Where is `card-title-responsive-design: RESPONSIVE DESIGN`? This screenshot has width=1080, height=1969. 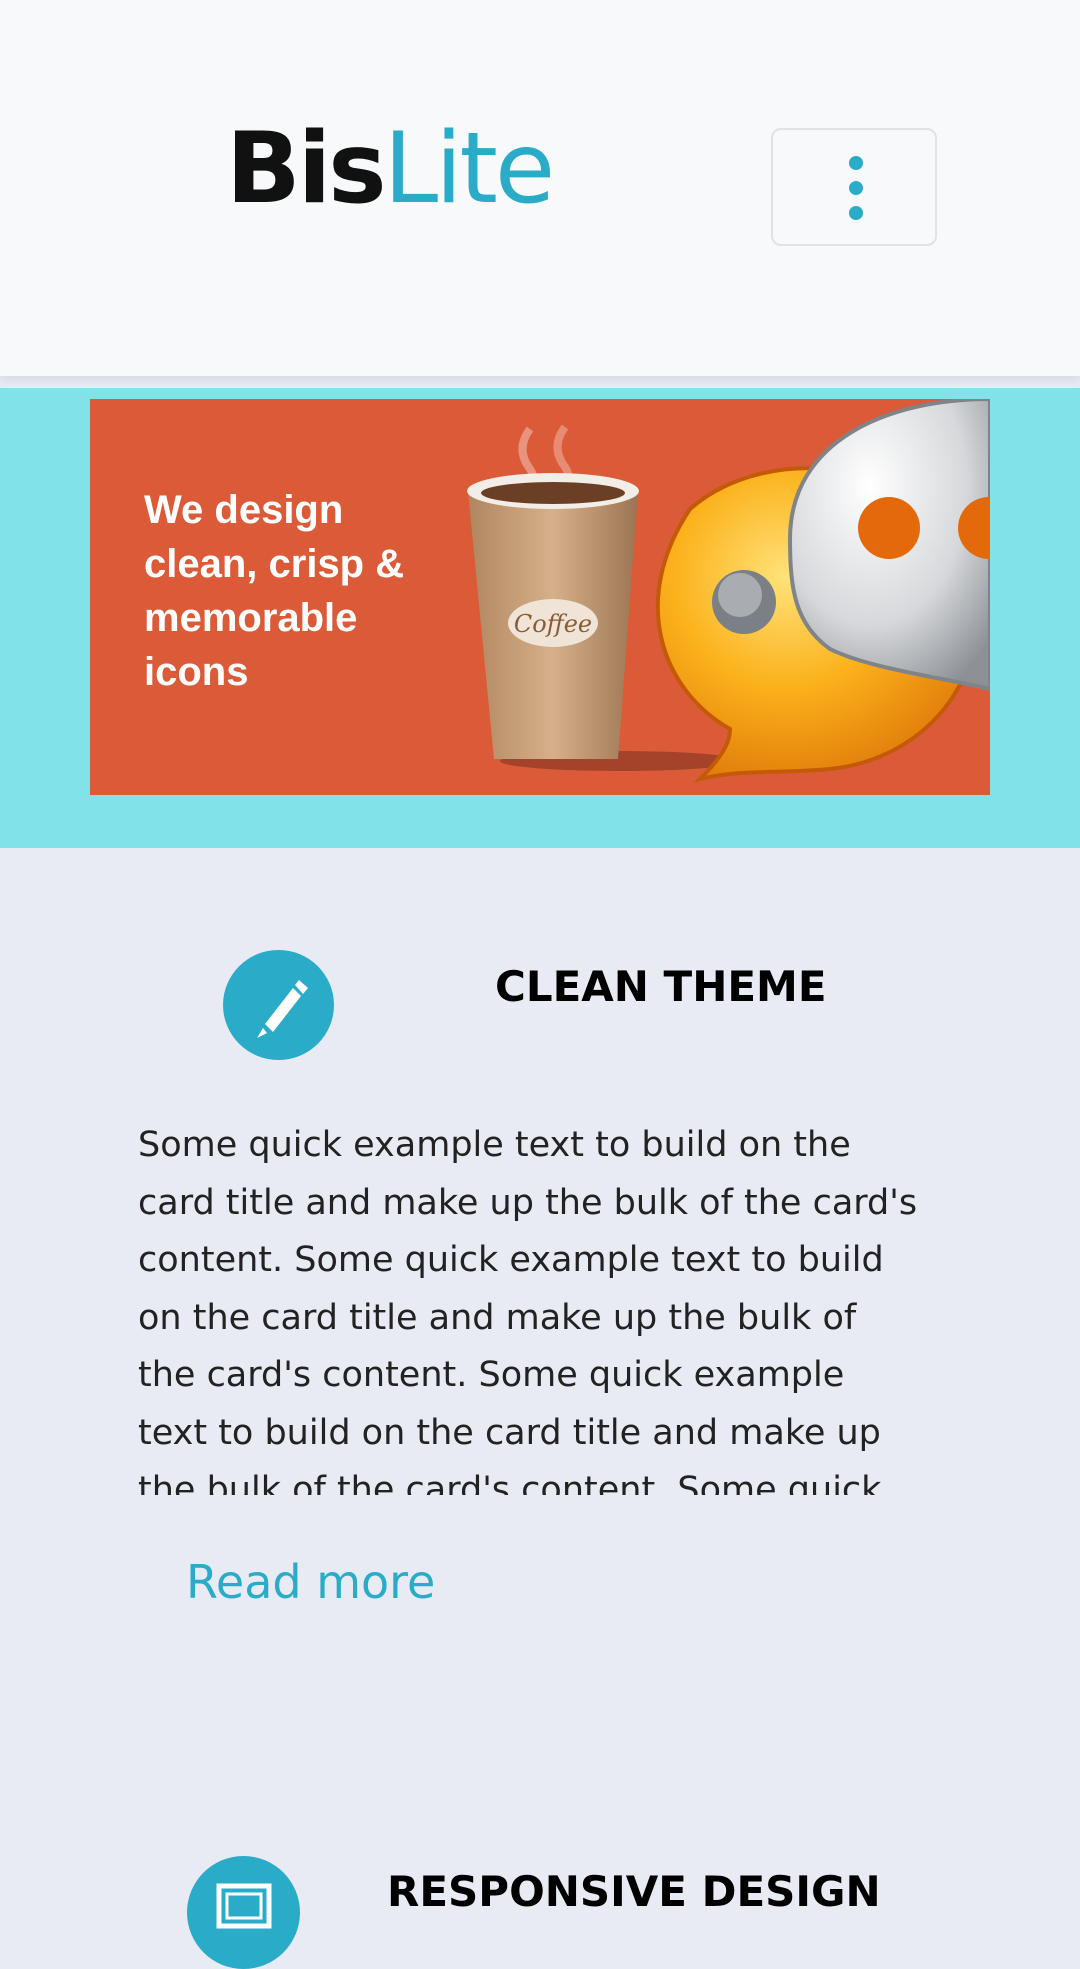
card-title-responsive-design: RESPONSIVE DESIGN is located at coordinates (634, 1891).